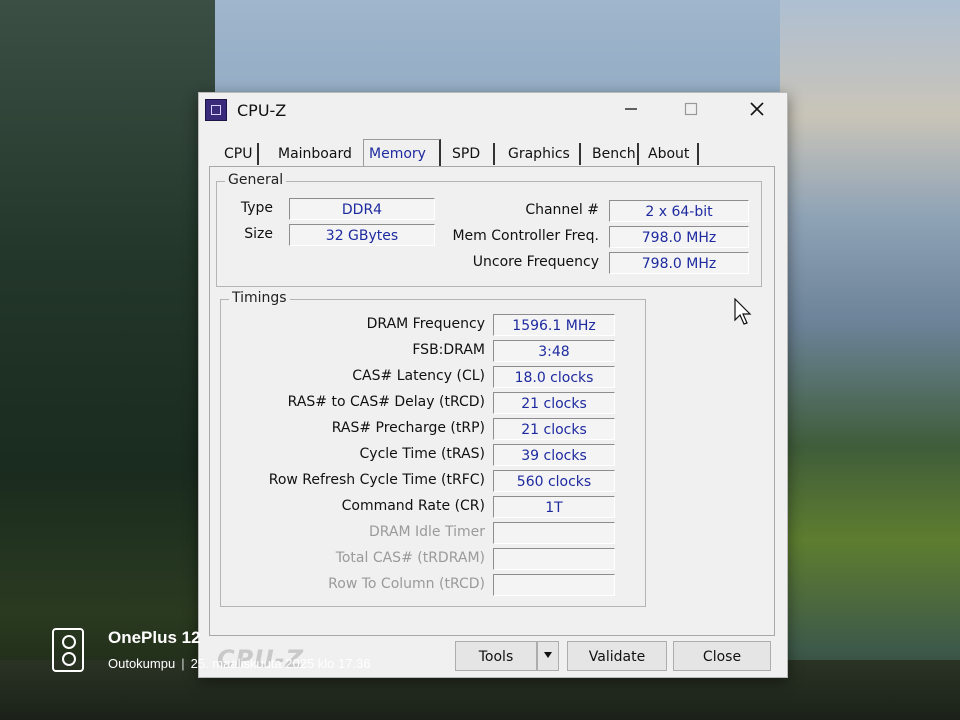 The width and height of the screenshot is (960, 720). I want to click on mem-controller-freq-value: 798.0 MHz, so click(679, 237).